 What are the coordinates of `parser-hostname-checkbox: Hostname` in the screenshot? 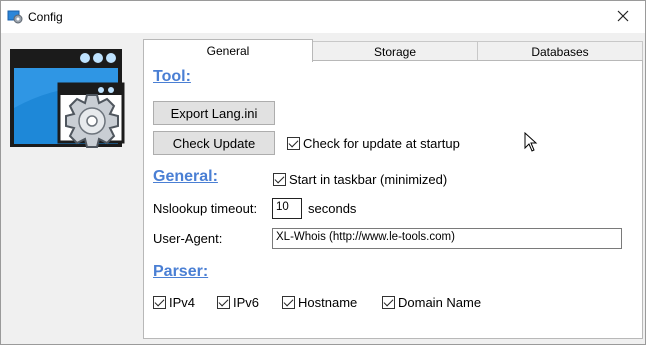 It's located at (319, 302).